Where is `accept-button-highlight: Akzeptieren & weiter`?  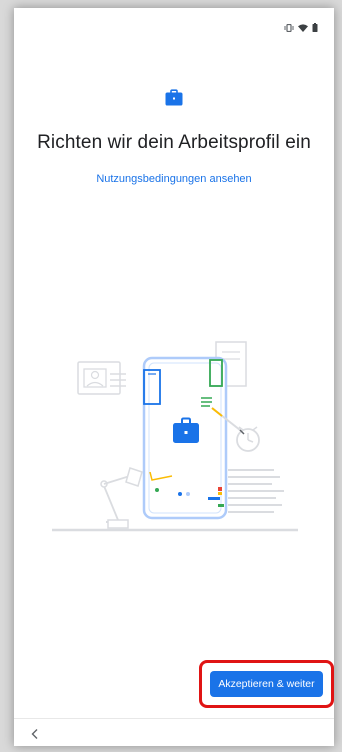 accept-button-highlight: Akzeptieren & weiter is located at coordinates (266, 684).